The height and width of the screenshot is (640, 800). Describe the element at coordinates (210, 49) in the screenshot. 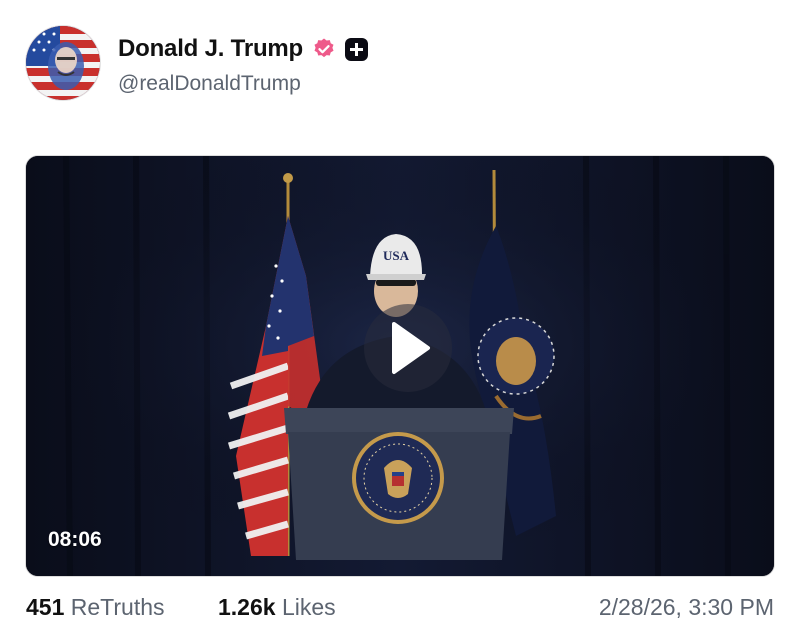

I see `author-display-name: Donald J. Trump` at that location.